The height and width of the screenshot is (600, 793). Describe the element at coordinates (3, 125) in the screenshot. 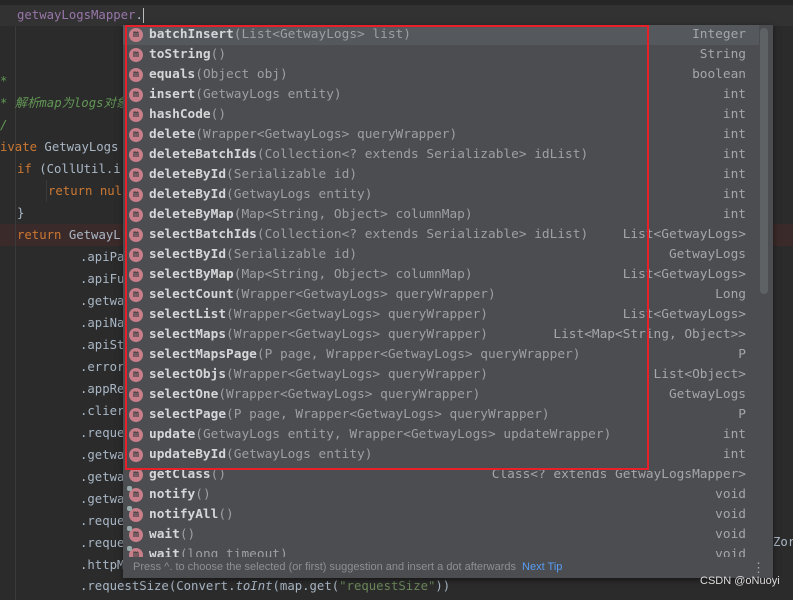

I see `code-line: /` at that location.